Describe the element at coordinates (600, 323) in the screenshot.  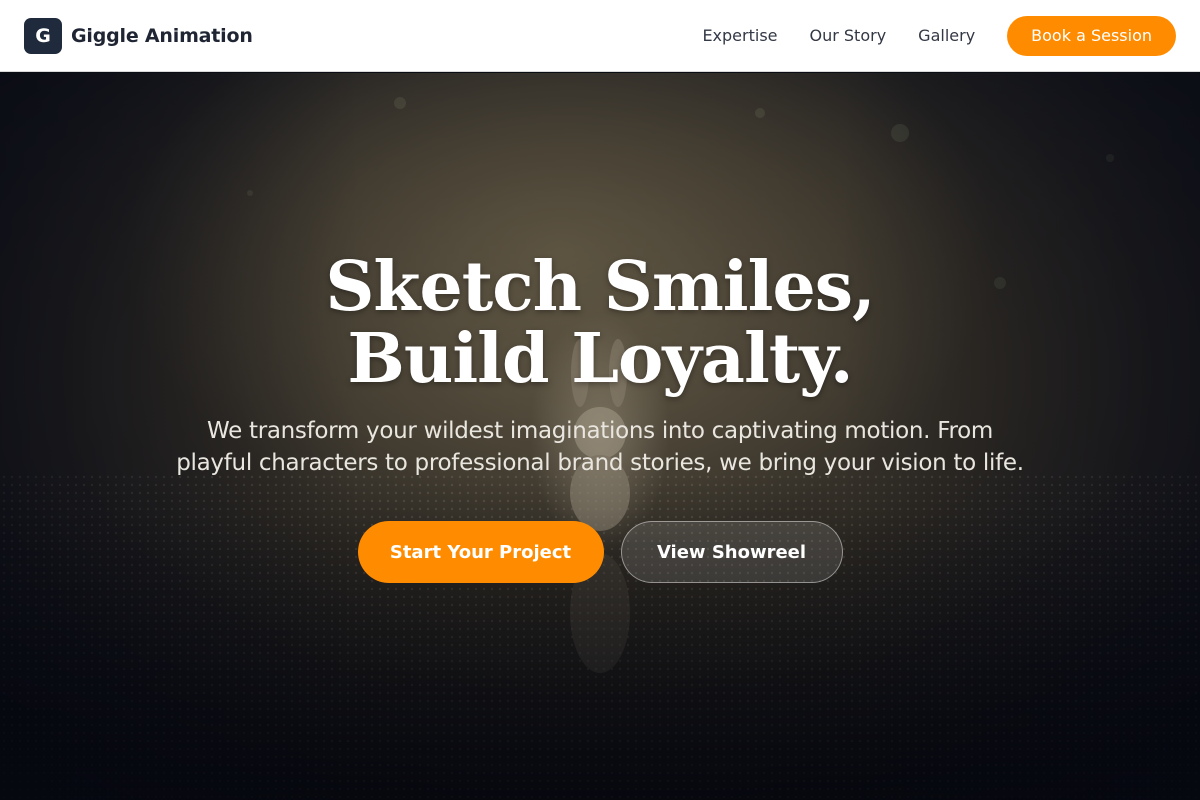
I see `hero-title: Sketch Smiles, Build Loyalty.` at that location.